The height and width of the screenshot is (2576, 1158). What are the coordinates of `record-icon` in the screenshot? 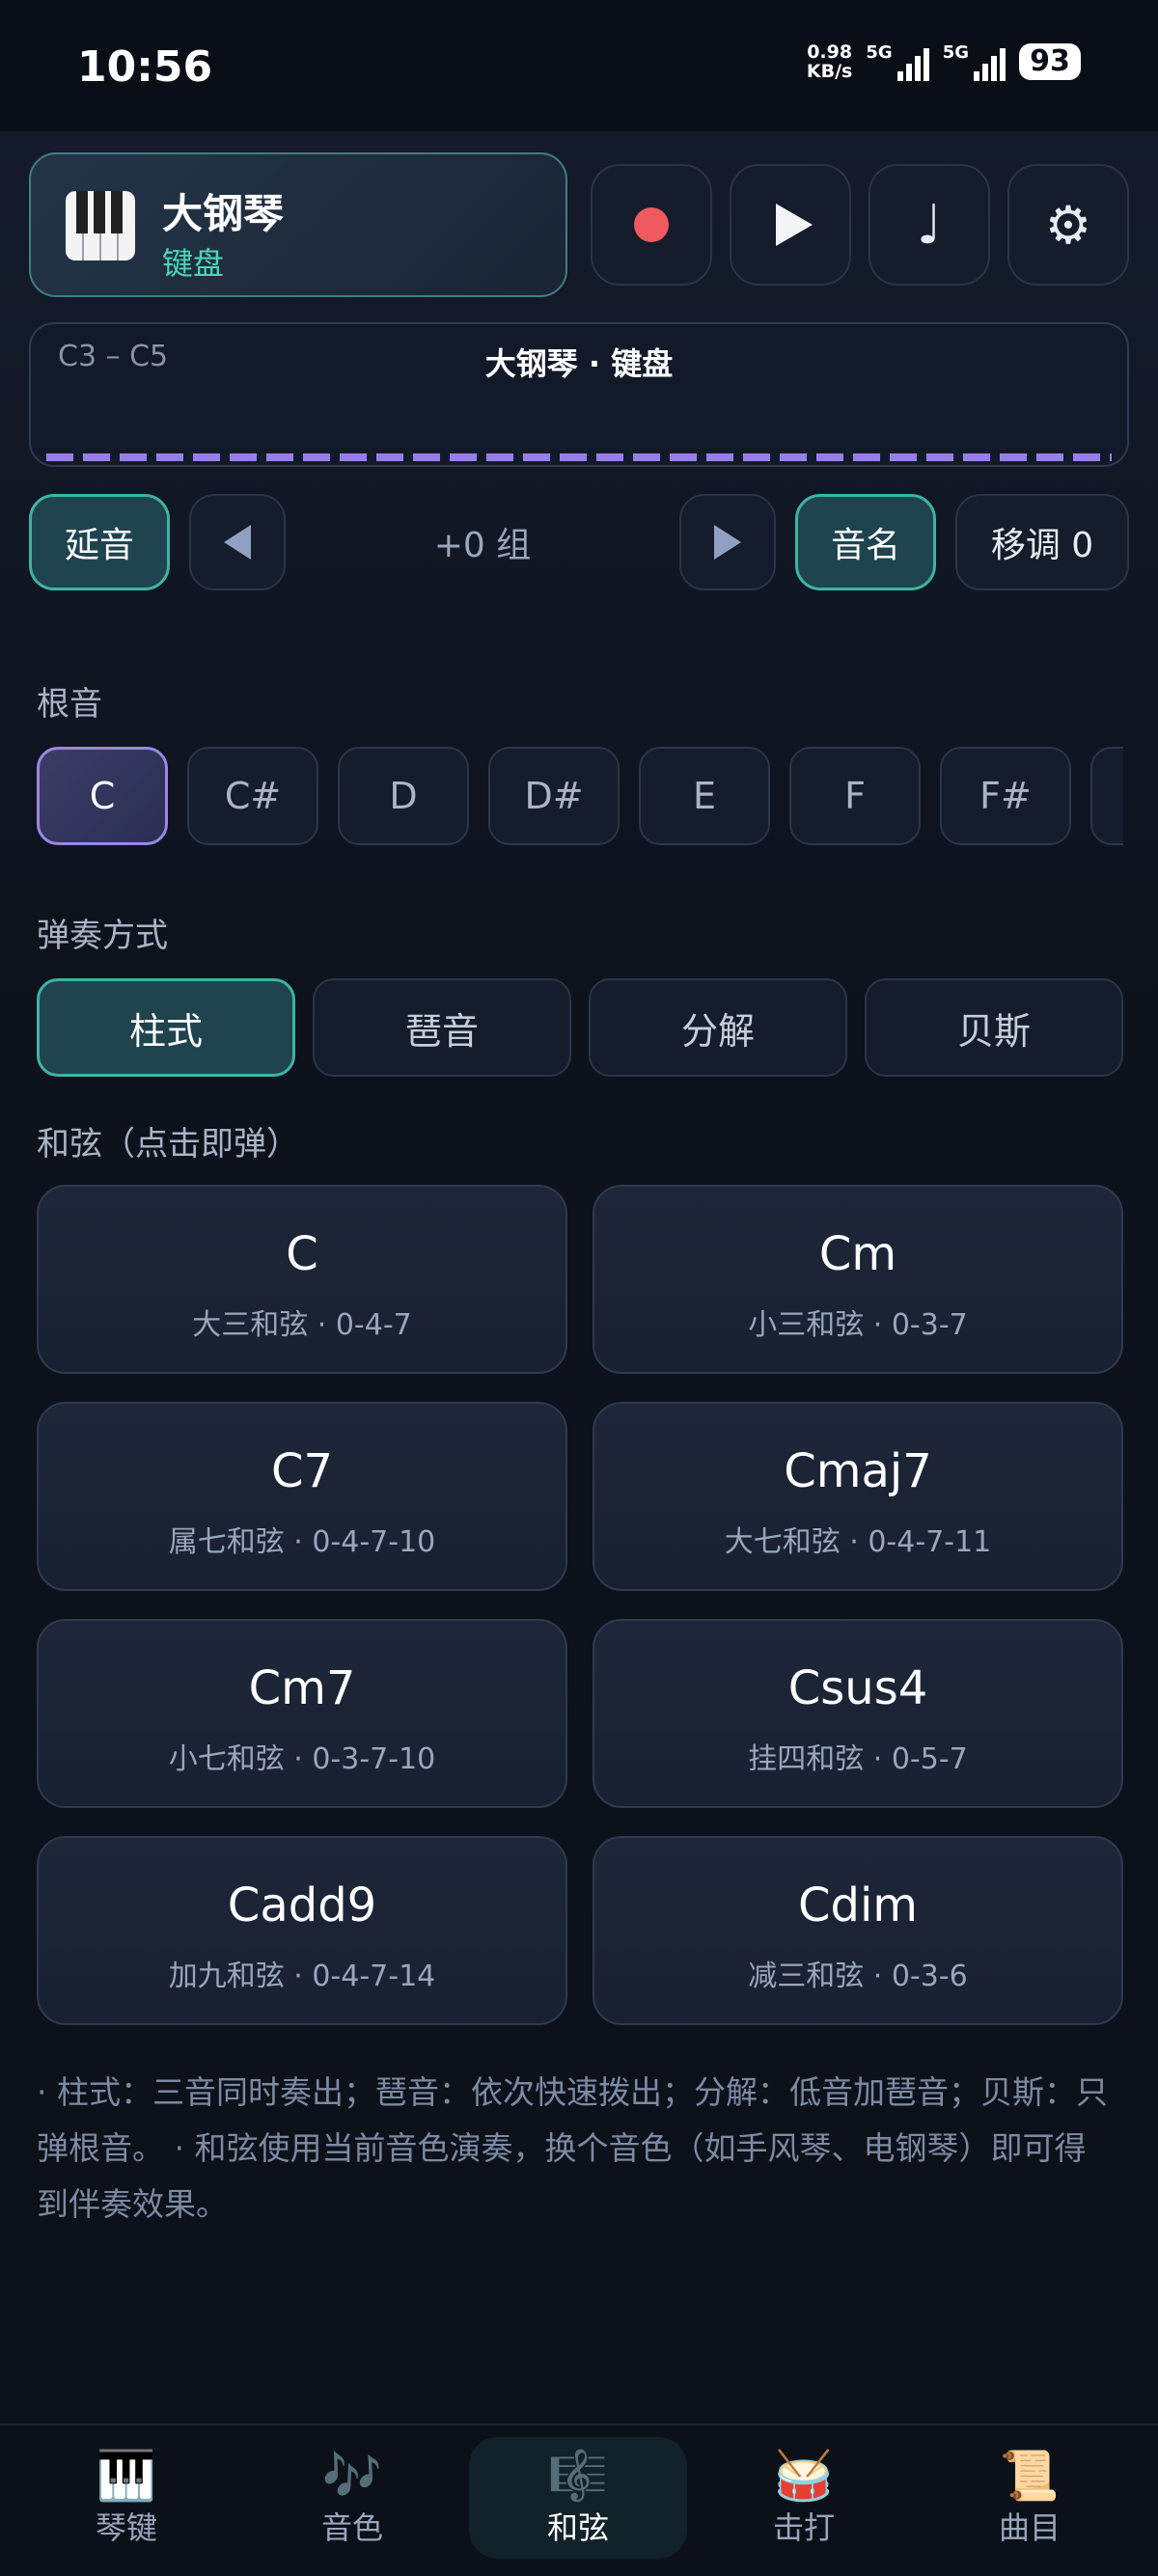 It's located at (651, 225).